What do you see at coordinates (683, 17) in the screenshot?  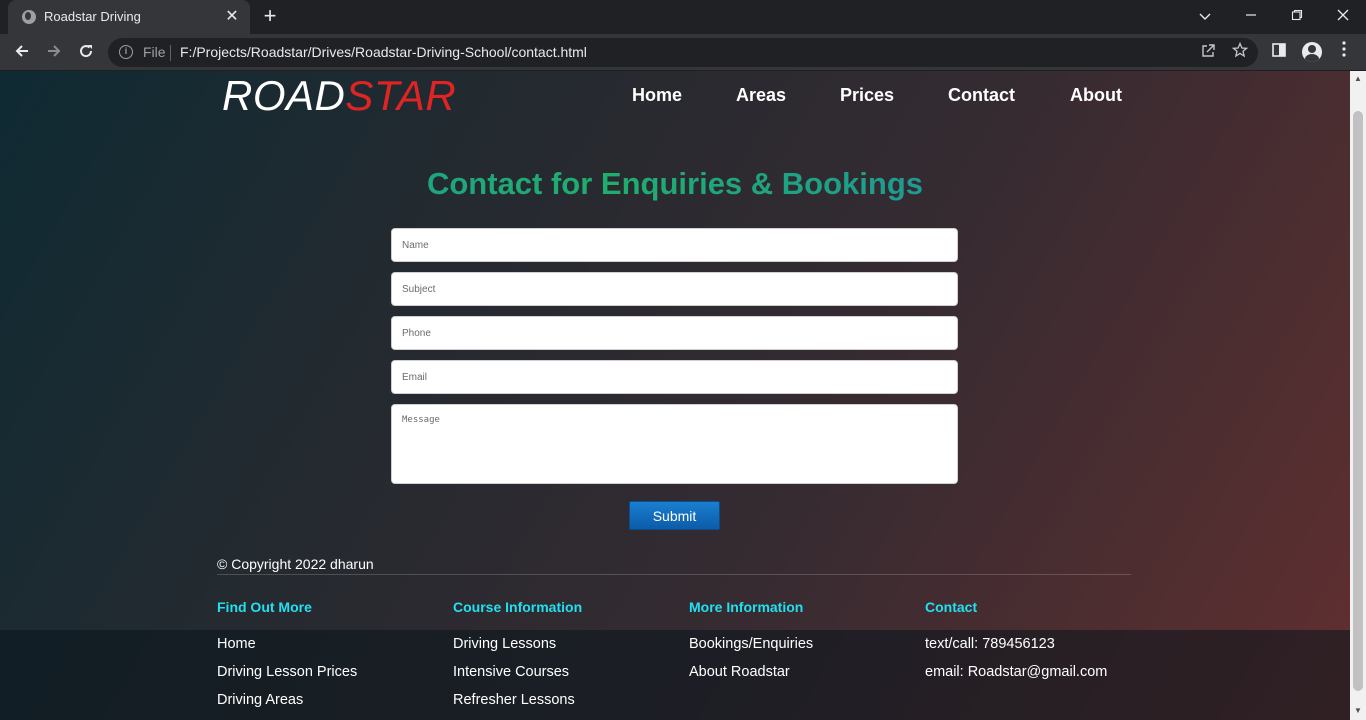 I see `tab-strip: Roadstar Driving ✕ +` at bounding box center [683, 17].